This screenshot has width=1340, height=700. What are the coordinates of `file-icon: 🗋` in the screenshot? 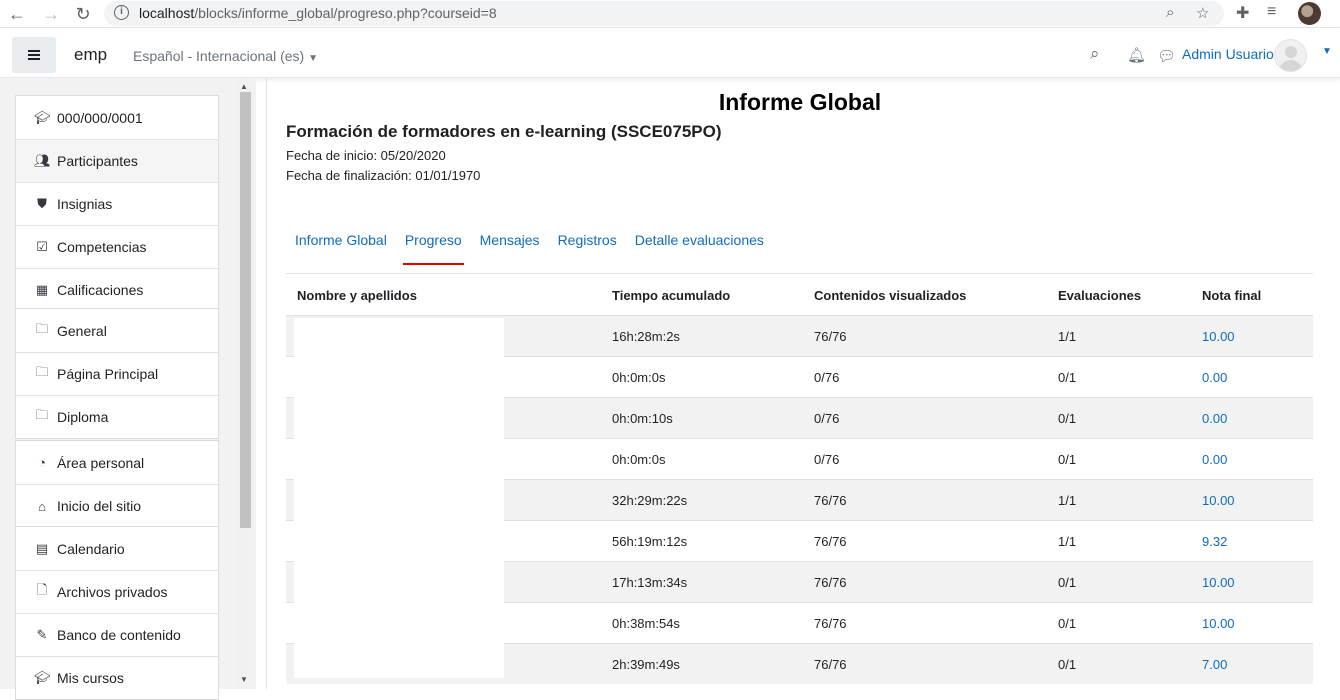 It's located at (42, 589).